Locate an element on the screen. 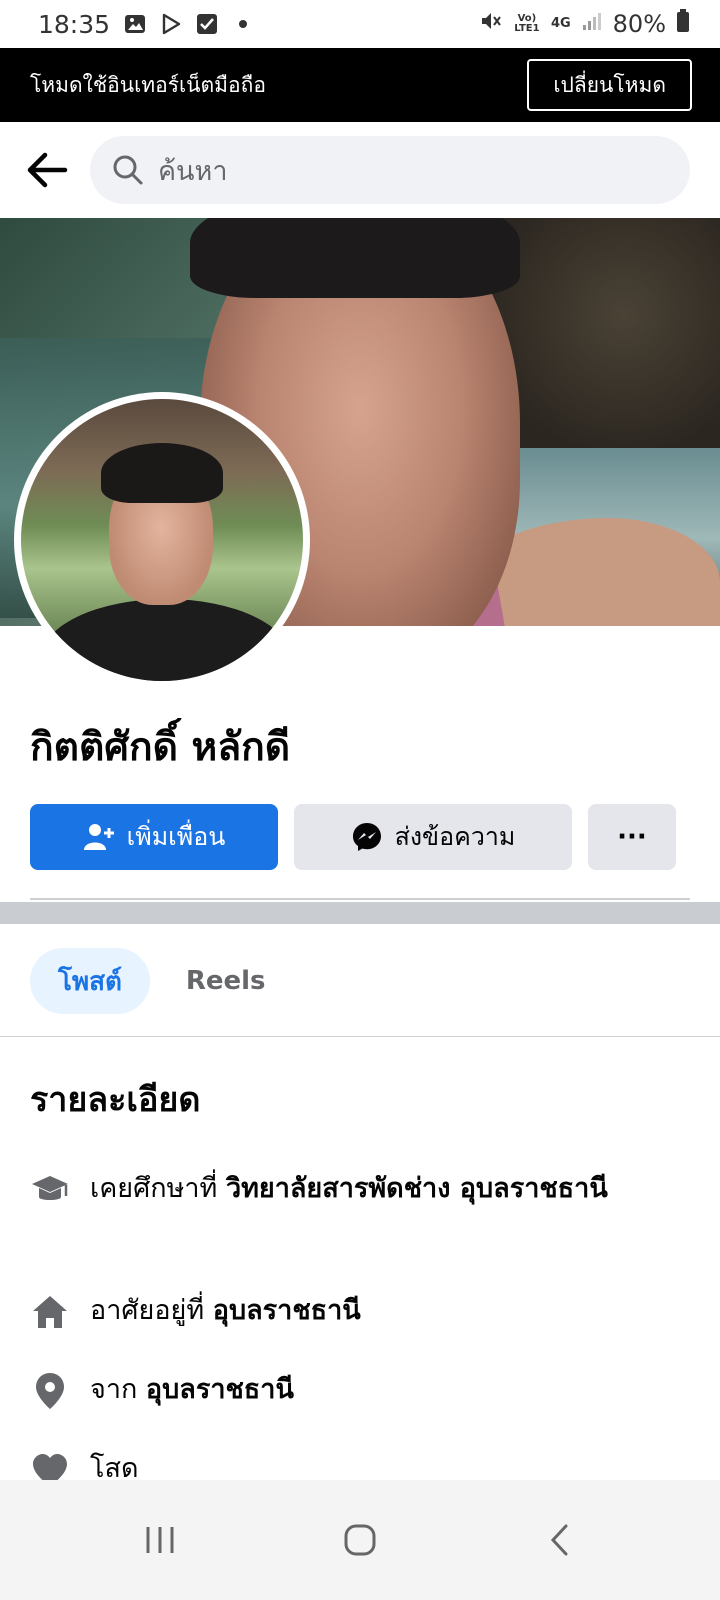 The image size is (720, 1600). search-input: ค้นหา is located at coordinates (390, 170).